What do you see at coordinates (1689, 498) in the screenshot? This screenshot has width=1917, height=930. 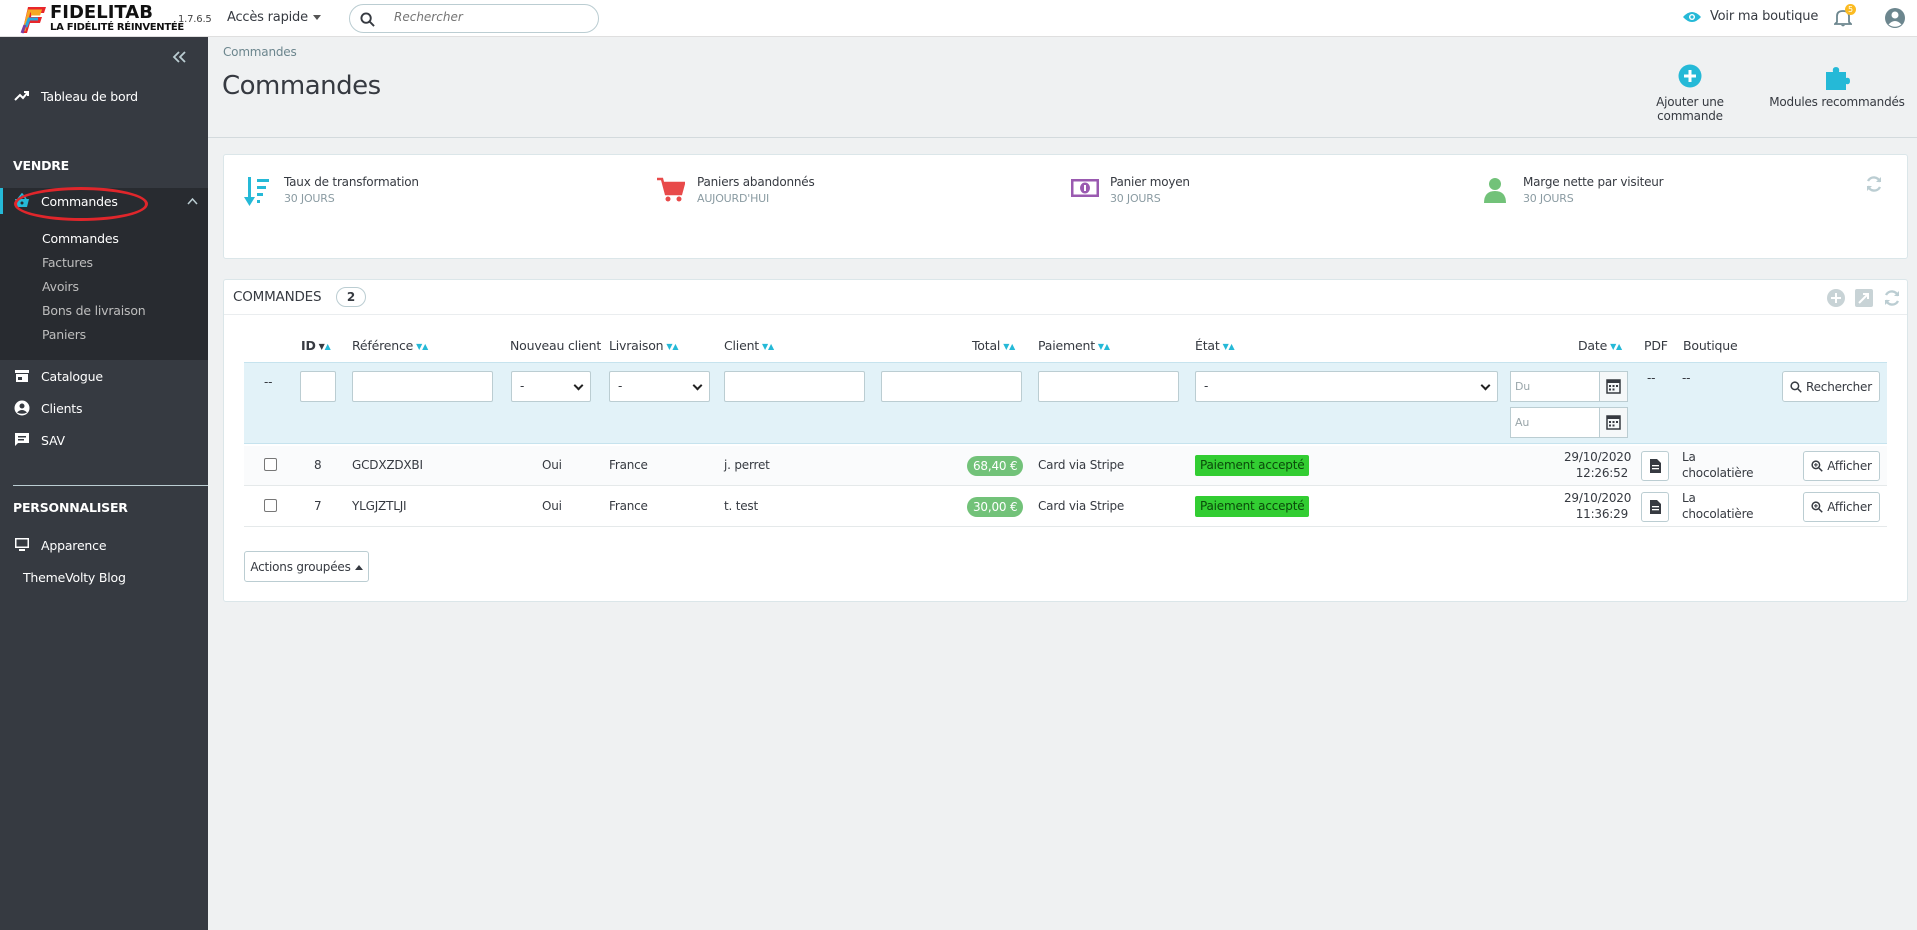 I see `order-shop-line1: La` at bounding box center [1689, 498].